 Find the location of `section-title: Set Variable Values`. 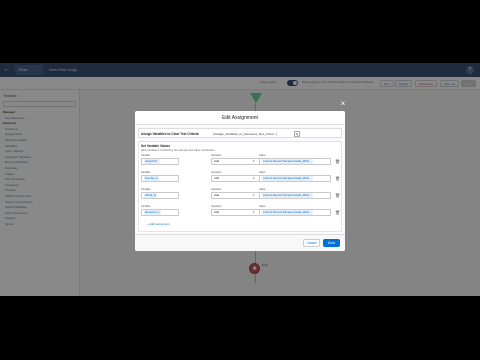

section-title: Set Variable Values is located at coordinates (156, 146).